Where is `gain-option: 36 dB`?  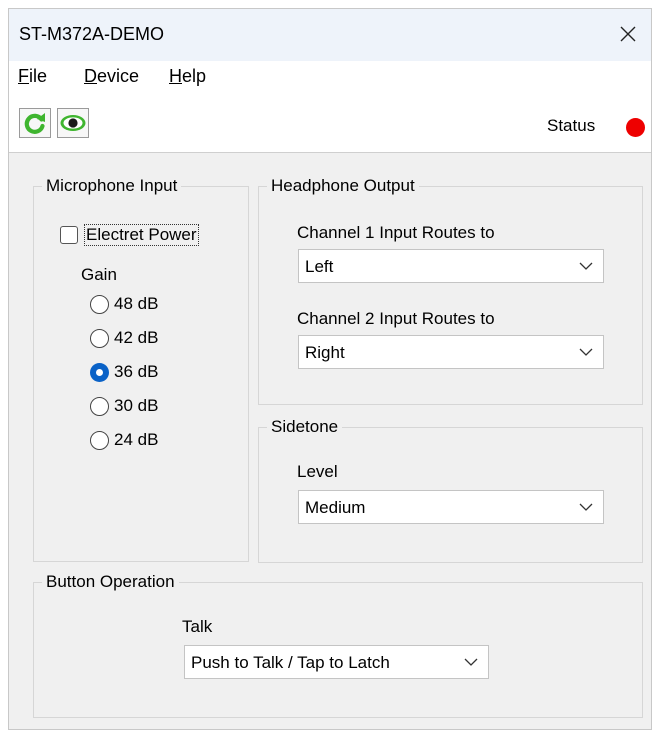 gain-option: 36 dB is located at coordinates (124, 372).